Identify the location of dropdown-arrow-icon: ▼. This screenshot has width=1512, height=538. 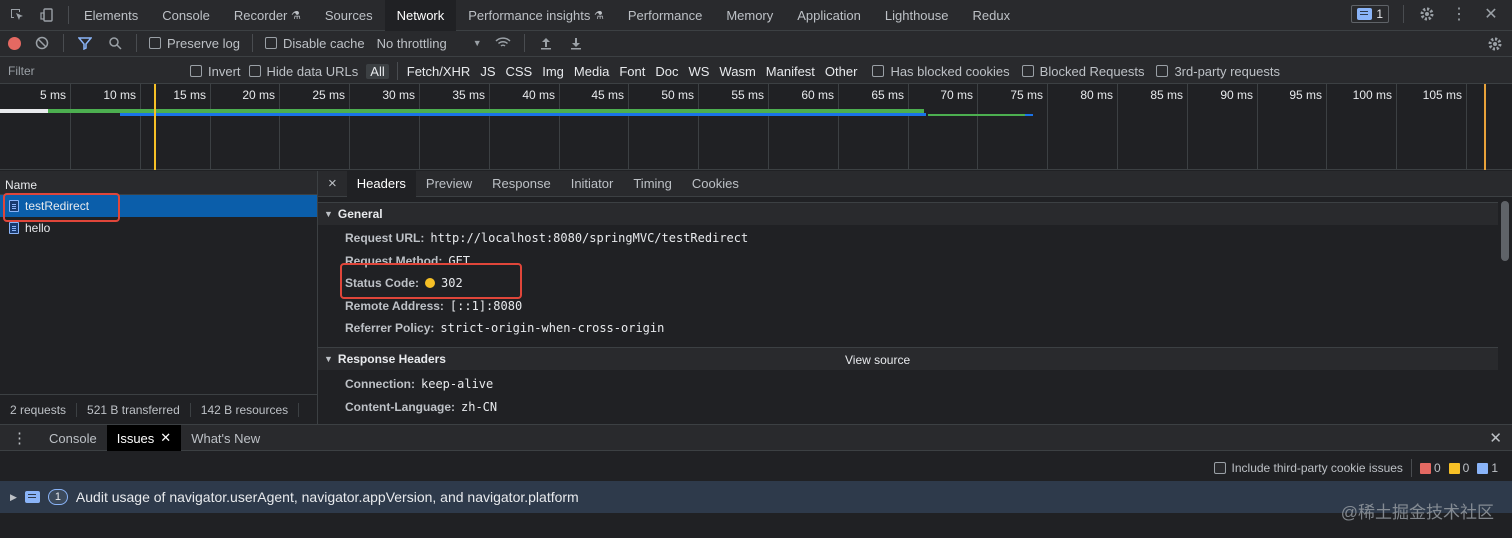
(477, 43).